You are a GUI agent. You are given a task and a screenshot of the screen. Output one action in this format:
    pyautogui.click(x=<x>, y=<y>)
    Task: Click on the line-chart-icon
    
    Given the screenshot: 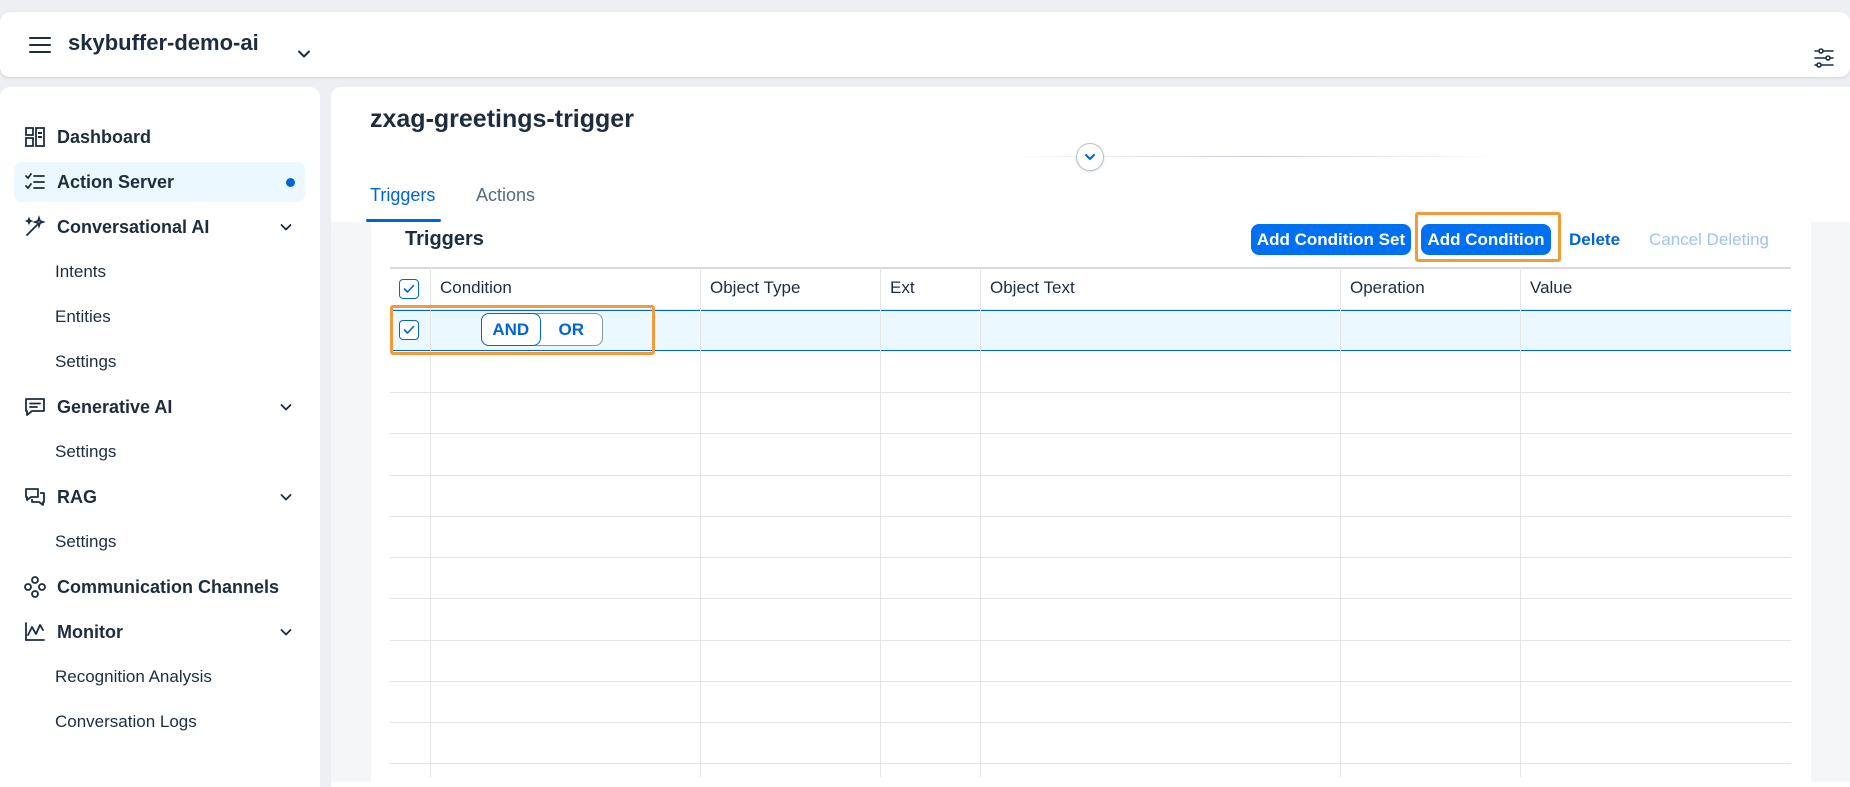 What is the action you would take?
    pyautogui.click(x=35, y=632)
    